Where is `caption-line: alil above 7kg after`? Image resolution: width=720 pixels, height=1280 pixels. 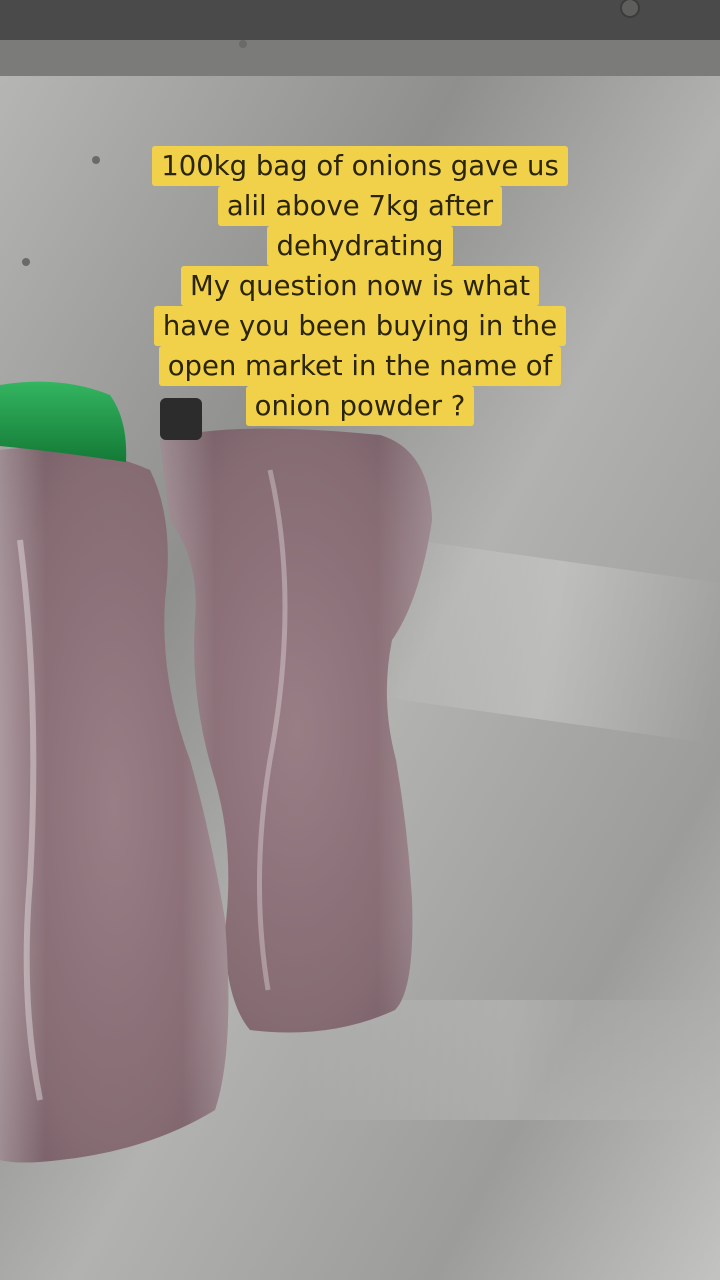 caption-line: alil above 7kg after is located at coordinates (360, 206).